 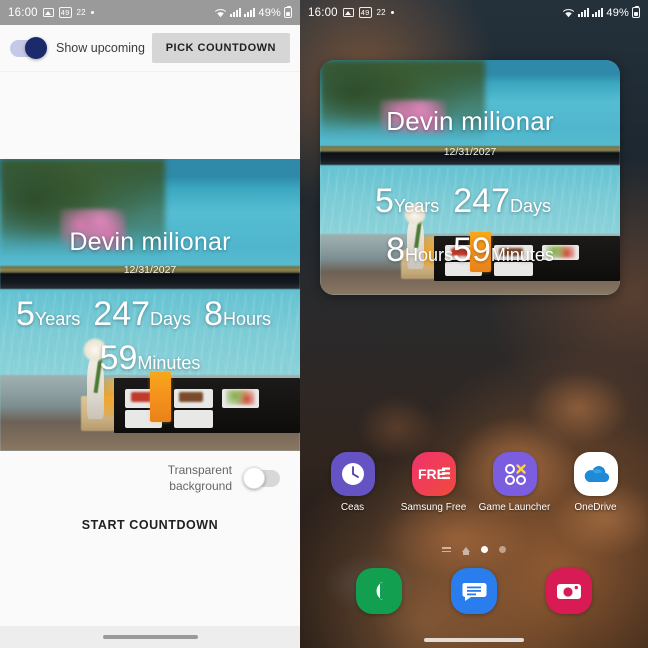 I want to click on phone-icon, so click(x=379, y=591).